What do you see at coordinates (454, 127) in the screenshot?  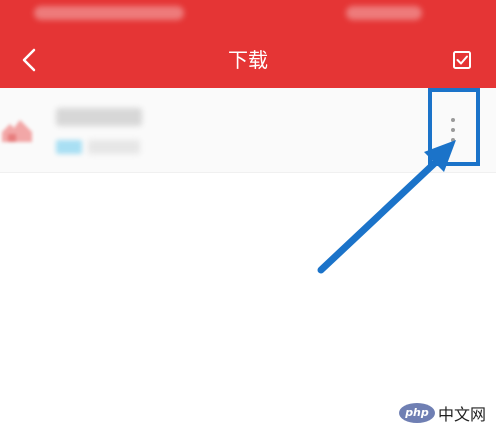 I see `annotation-highlight-box` at bounding box center [454, 127].